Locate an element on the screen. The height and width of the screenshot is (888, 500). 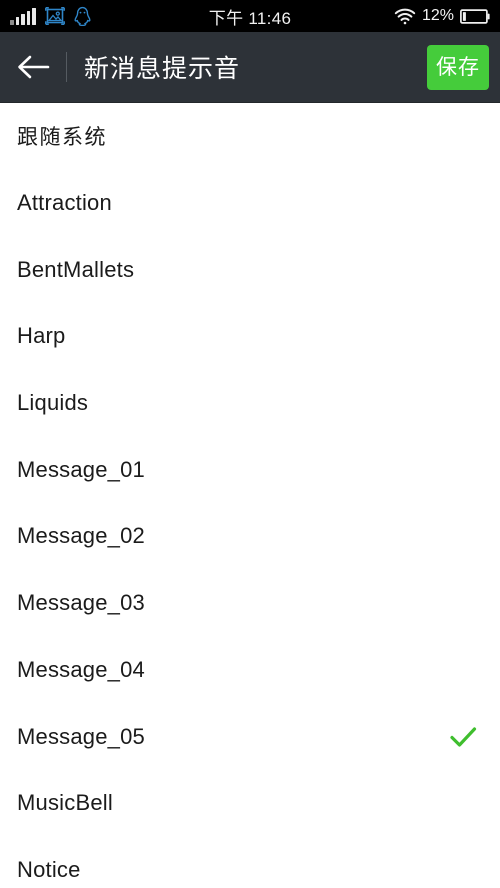
back-button is located at coordinates (33, 67).